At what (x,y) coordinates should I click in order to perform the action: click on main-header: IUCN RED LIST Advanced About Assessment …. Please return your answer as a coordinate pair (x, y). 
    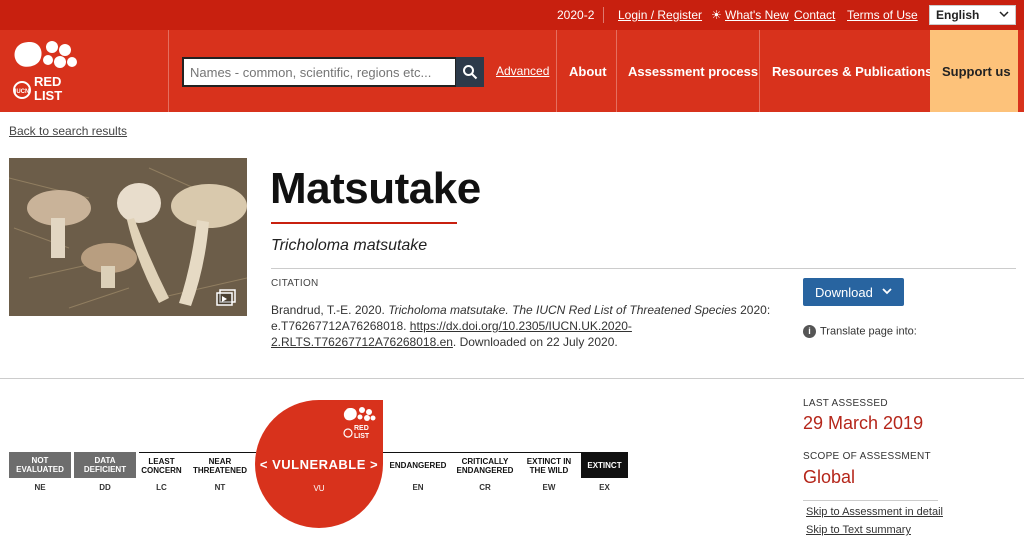
    Looking at the image, I should click on (512, 71).